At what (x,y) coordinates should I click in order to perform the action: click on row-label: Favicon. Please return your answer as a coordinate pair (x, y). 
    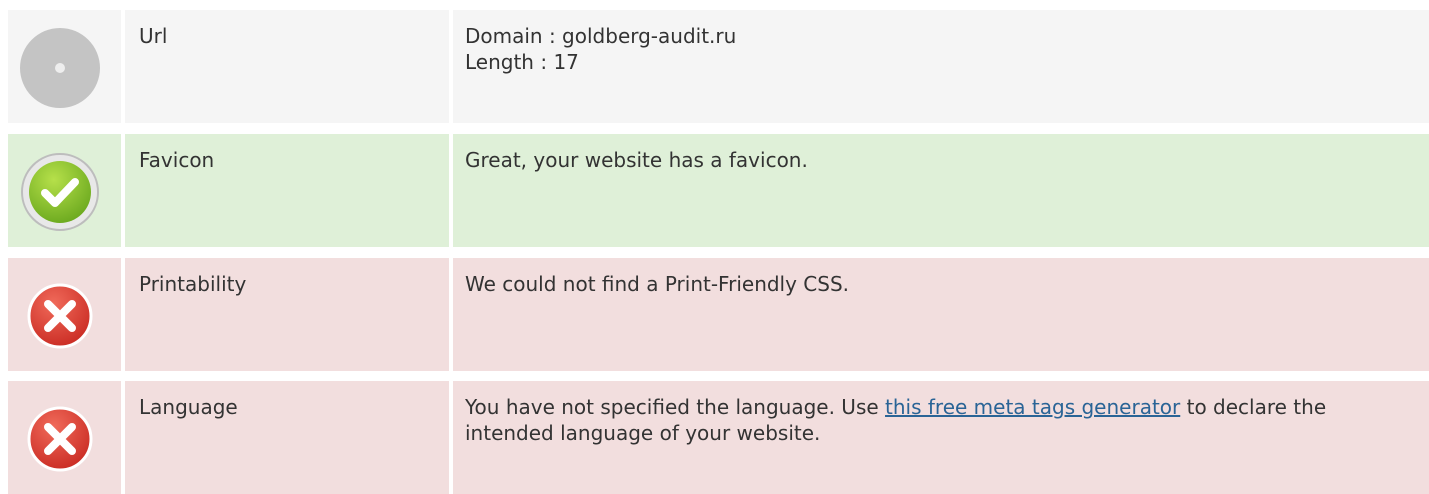
    Looking at the image, I should click on (287, 190).